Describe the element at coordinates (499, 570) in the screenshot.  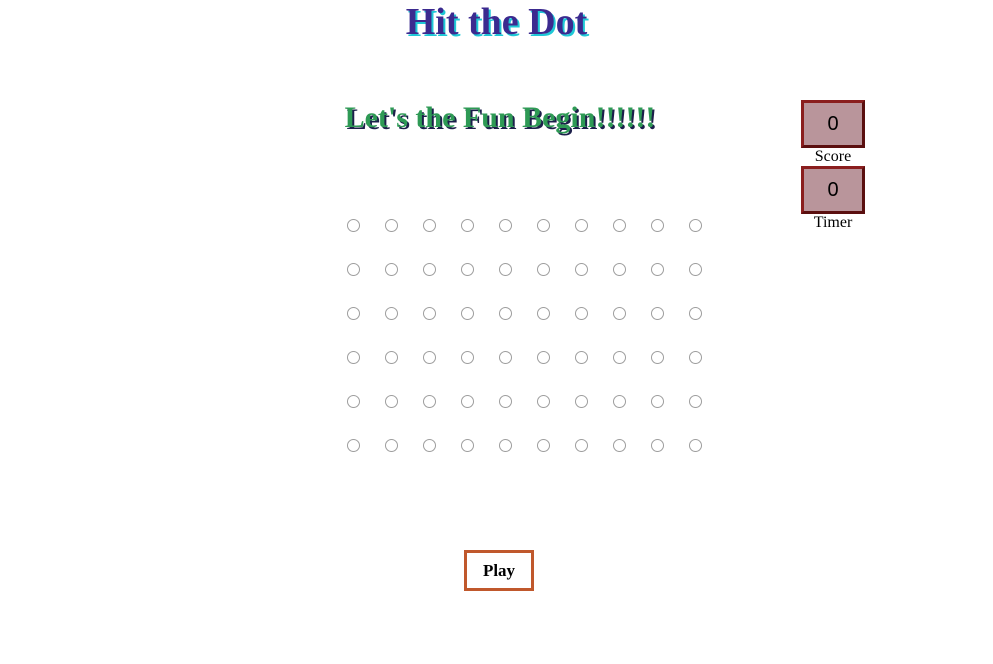
I see `play-button: Play` at that location.